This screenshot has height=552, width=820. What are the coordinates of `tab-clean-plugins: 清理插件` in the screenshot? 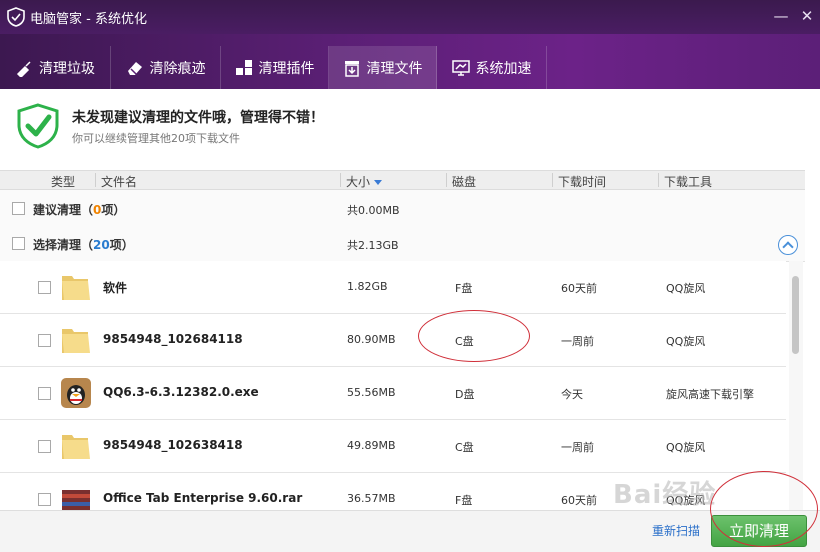 It's located at (275, 67).